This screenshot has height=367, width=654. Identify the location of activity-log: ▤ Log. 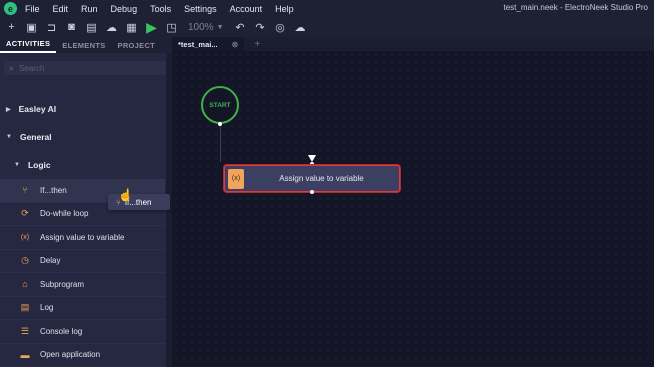
(82, 308).